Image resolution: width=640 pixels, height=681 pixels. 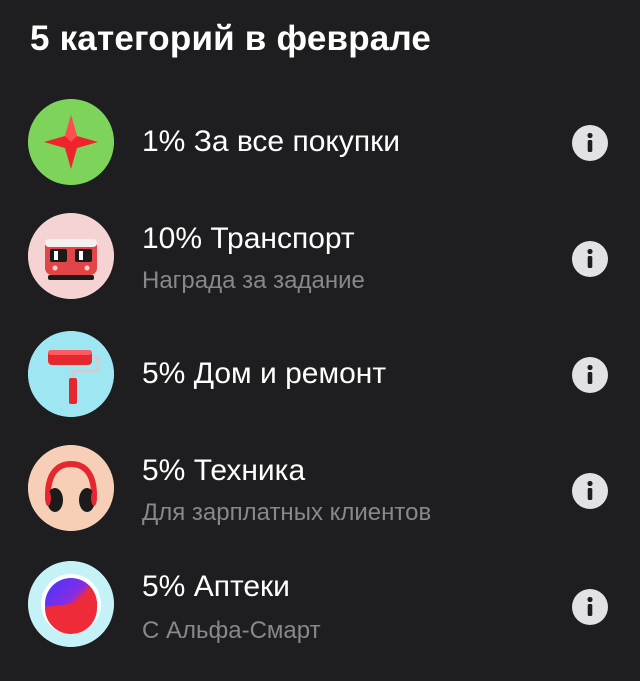 What do you see at coordinates (71, 488) in the screenshot?
I see `headphones-icon` at bounding box center [71, 488].